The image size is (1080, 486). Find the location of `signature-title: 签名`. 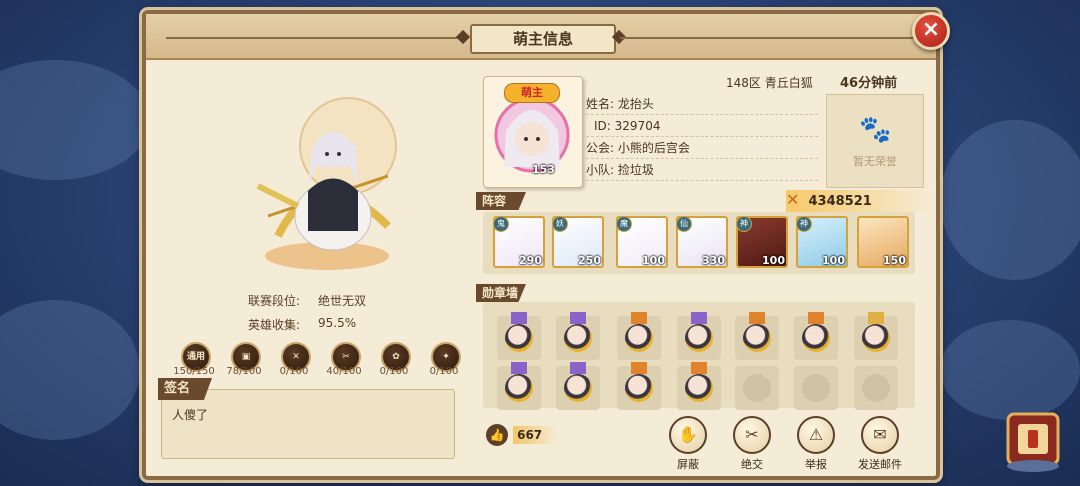

signature-title: 签名 is located at coordinates (185, 389).